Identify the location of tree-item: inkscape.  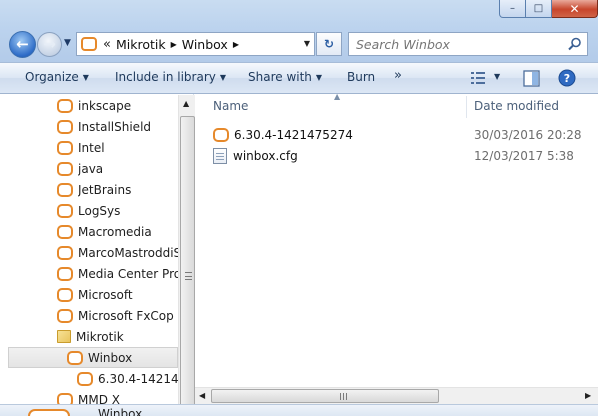
(117, 105).